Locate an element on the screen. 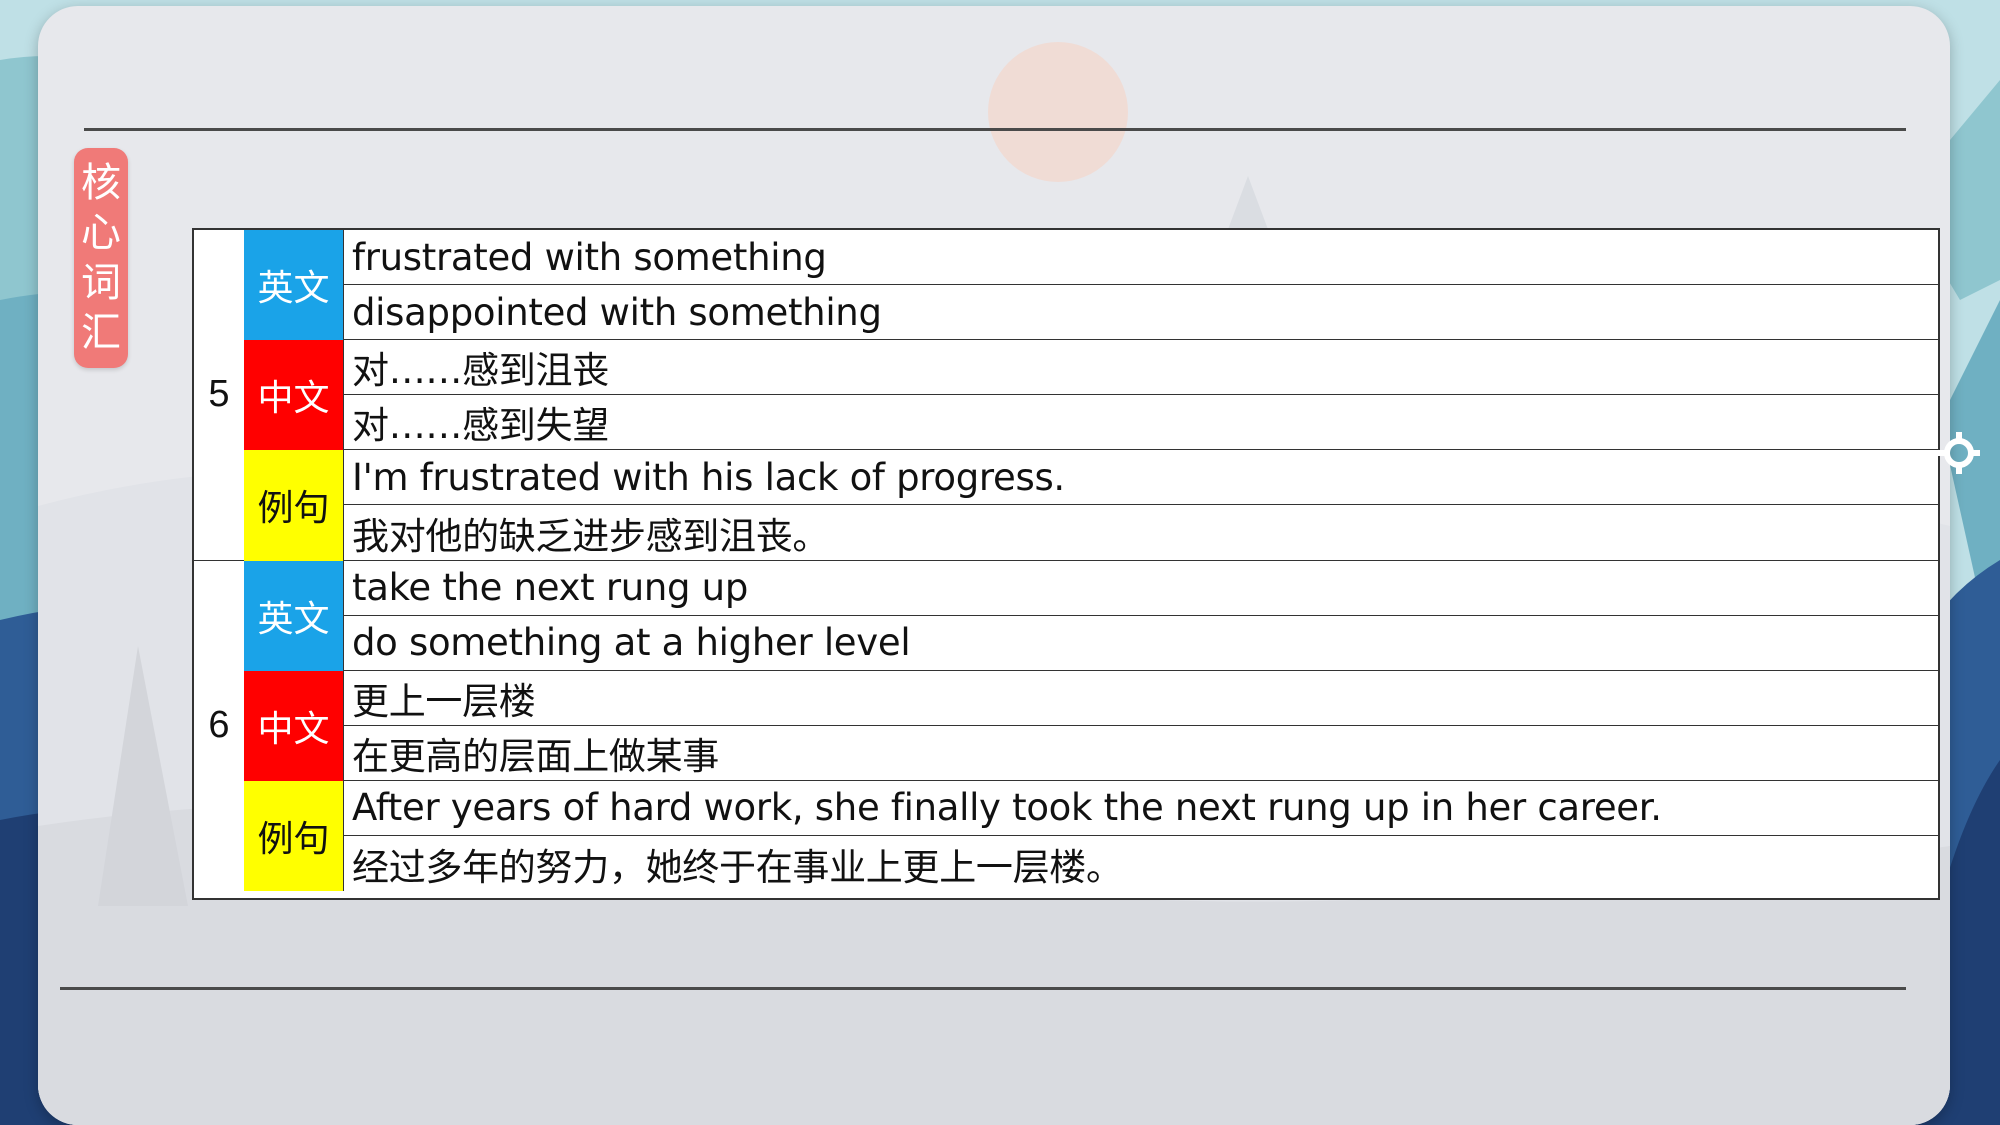 This screenshot has height=1125, width=2000. english-phrase: do something at a higher level is located at coordinates (1141, 643).